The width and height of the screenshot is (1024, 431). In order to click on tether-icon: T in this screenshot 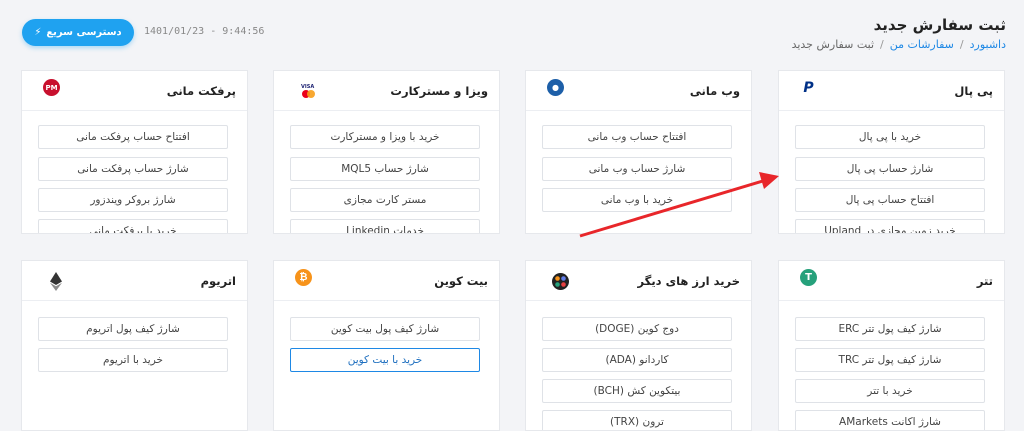, I will do `click(808, 277)`.